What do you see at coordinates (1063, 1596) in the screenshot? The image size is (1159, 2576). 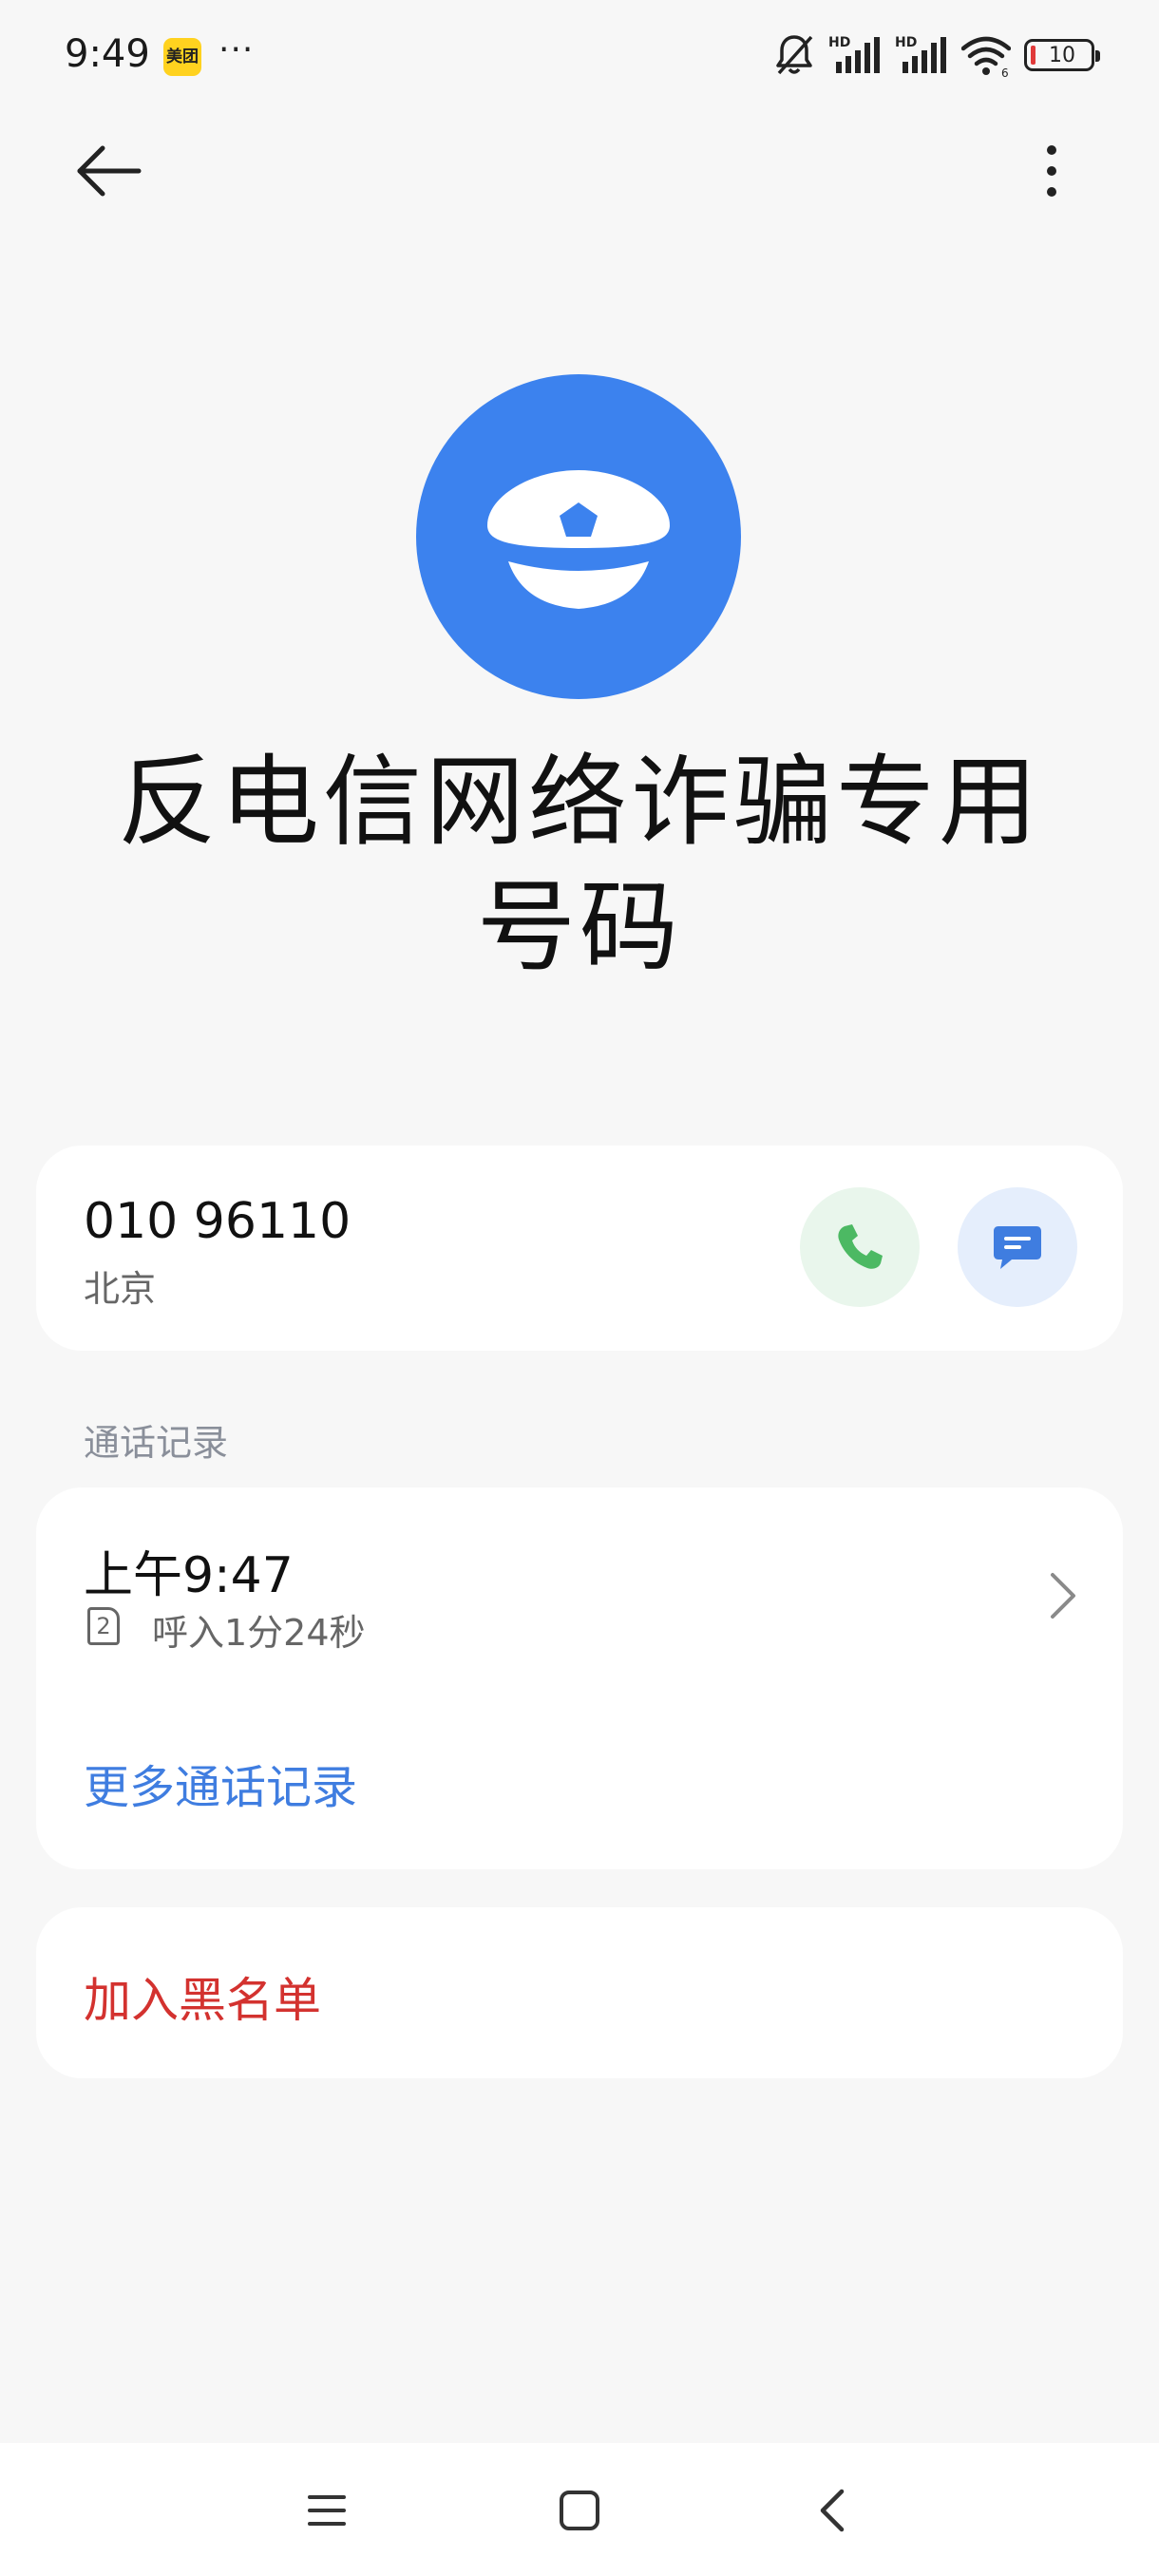 I see `chevron-right-icon` at bounding box center [1063, 1596].